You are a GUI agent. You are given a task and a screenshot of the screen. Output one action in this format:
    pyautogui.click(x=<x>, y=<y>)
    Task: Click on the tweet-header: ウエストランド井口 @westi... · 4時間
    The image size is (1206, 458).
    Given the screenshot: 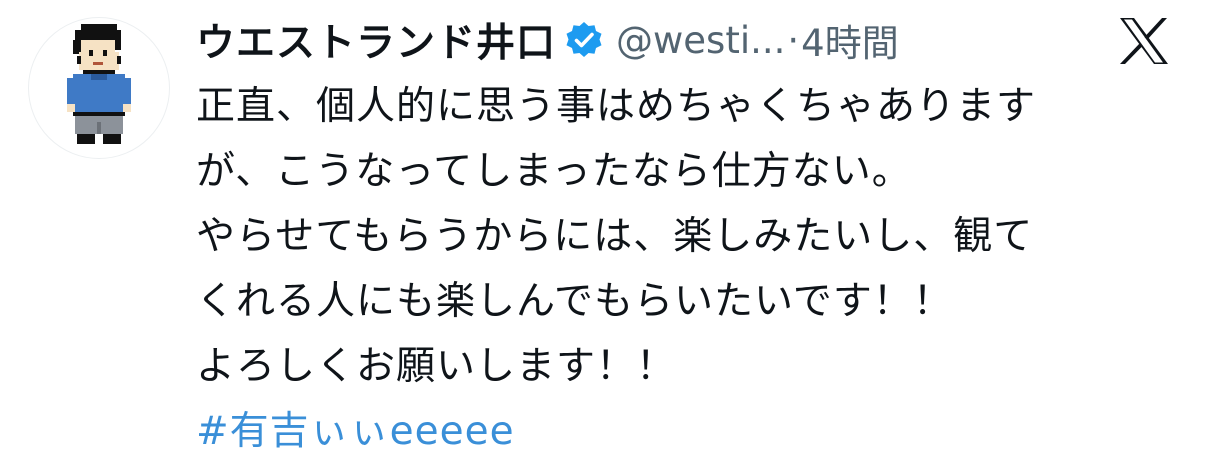 What is the action you would take?
    pyautogui.click(x=547, y=40)
    